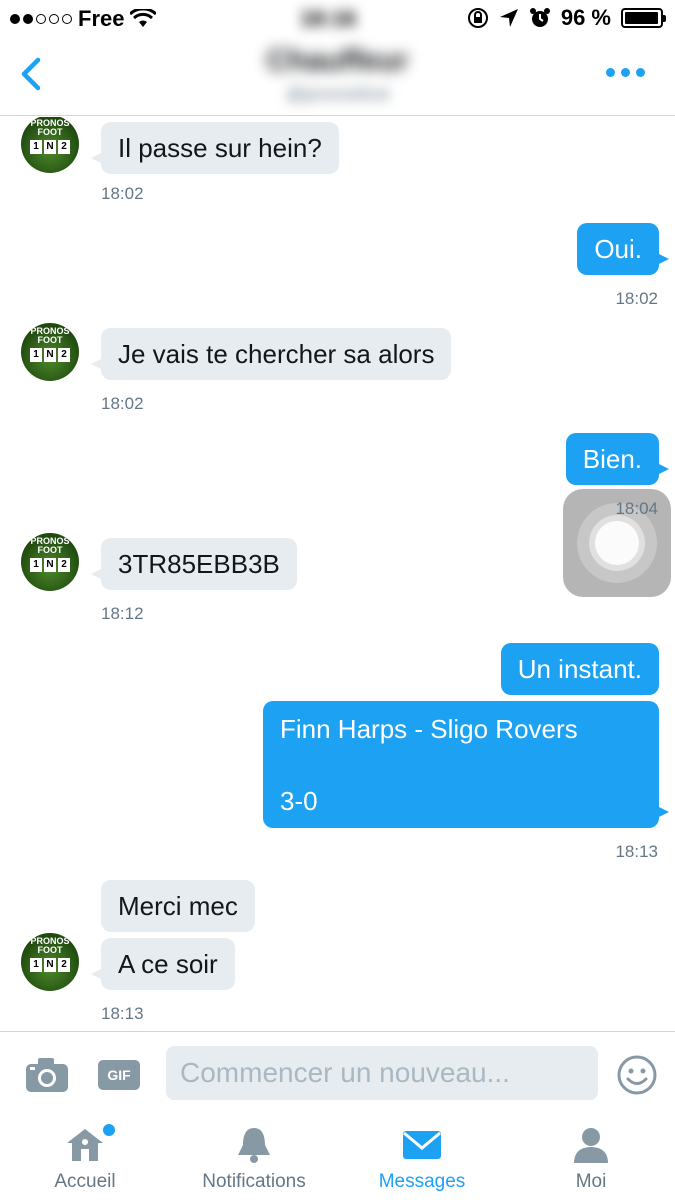  Describe the element at coordinates (477, 18) in the screenshot. I see `rotation-lock-icon` at that location.